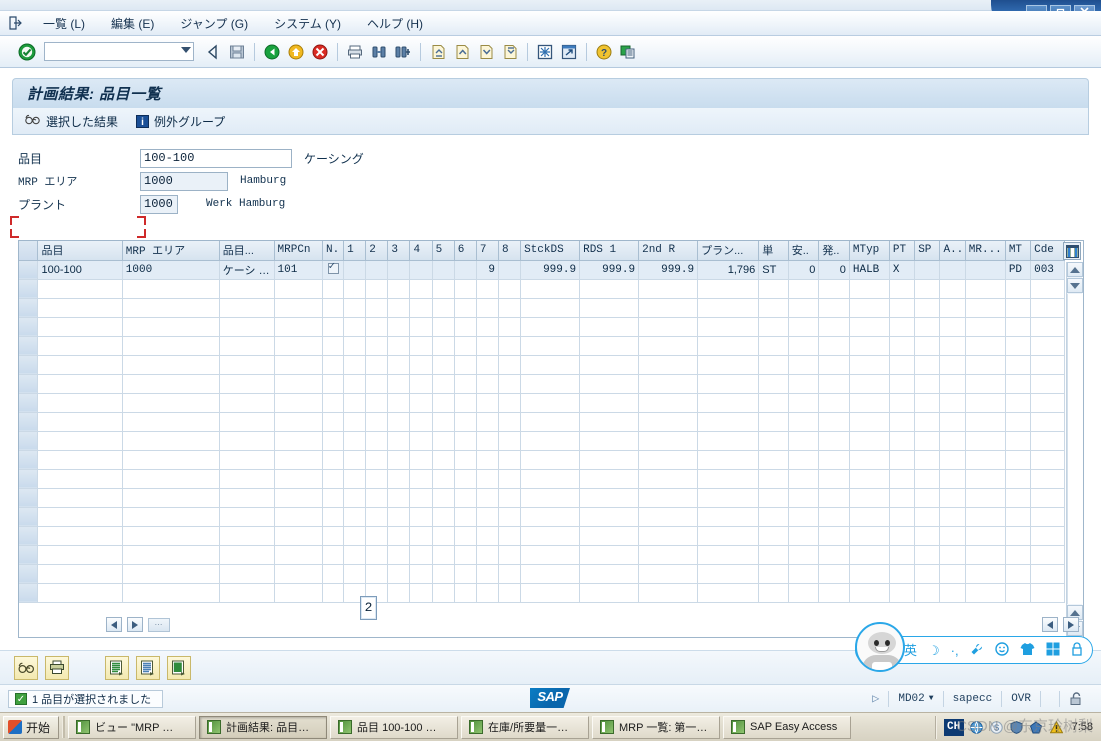 This screenshot has height=741, width=1101. Describe the element at coordinates (550, 270) in the screenshot. I see `cell-stckds: 999.9` at that location.